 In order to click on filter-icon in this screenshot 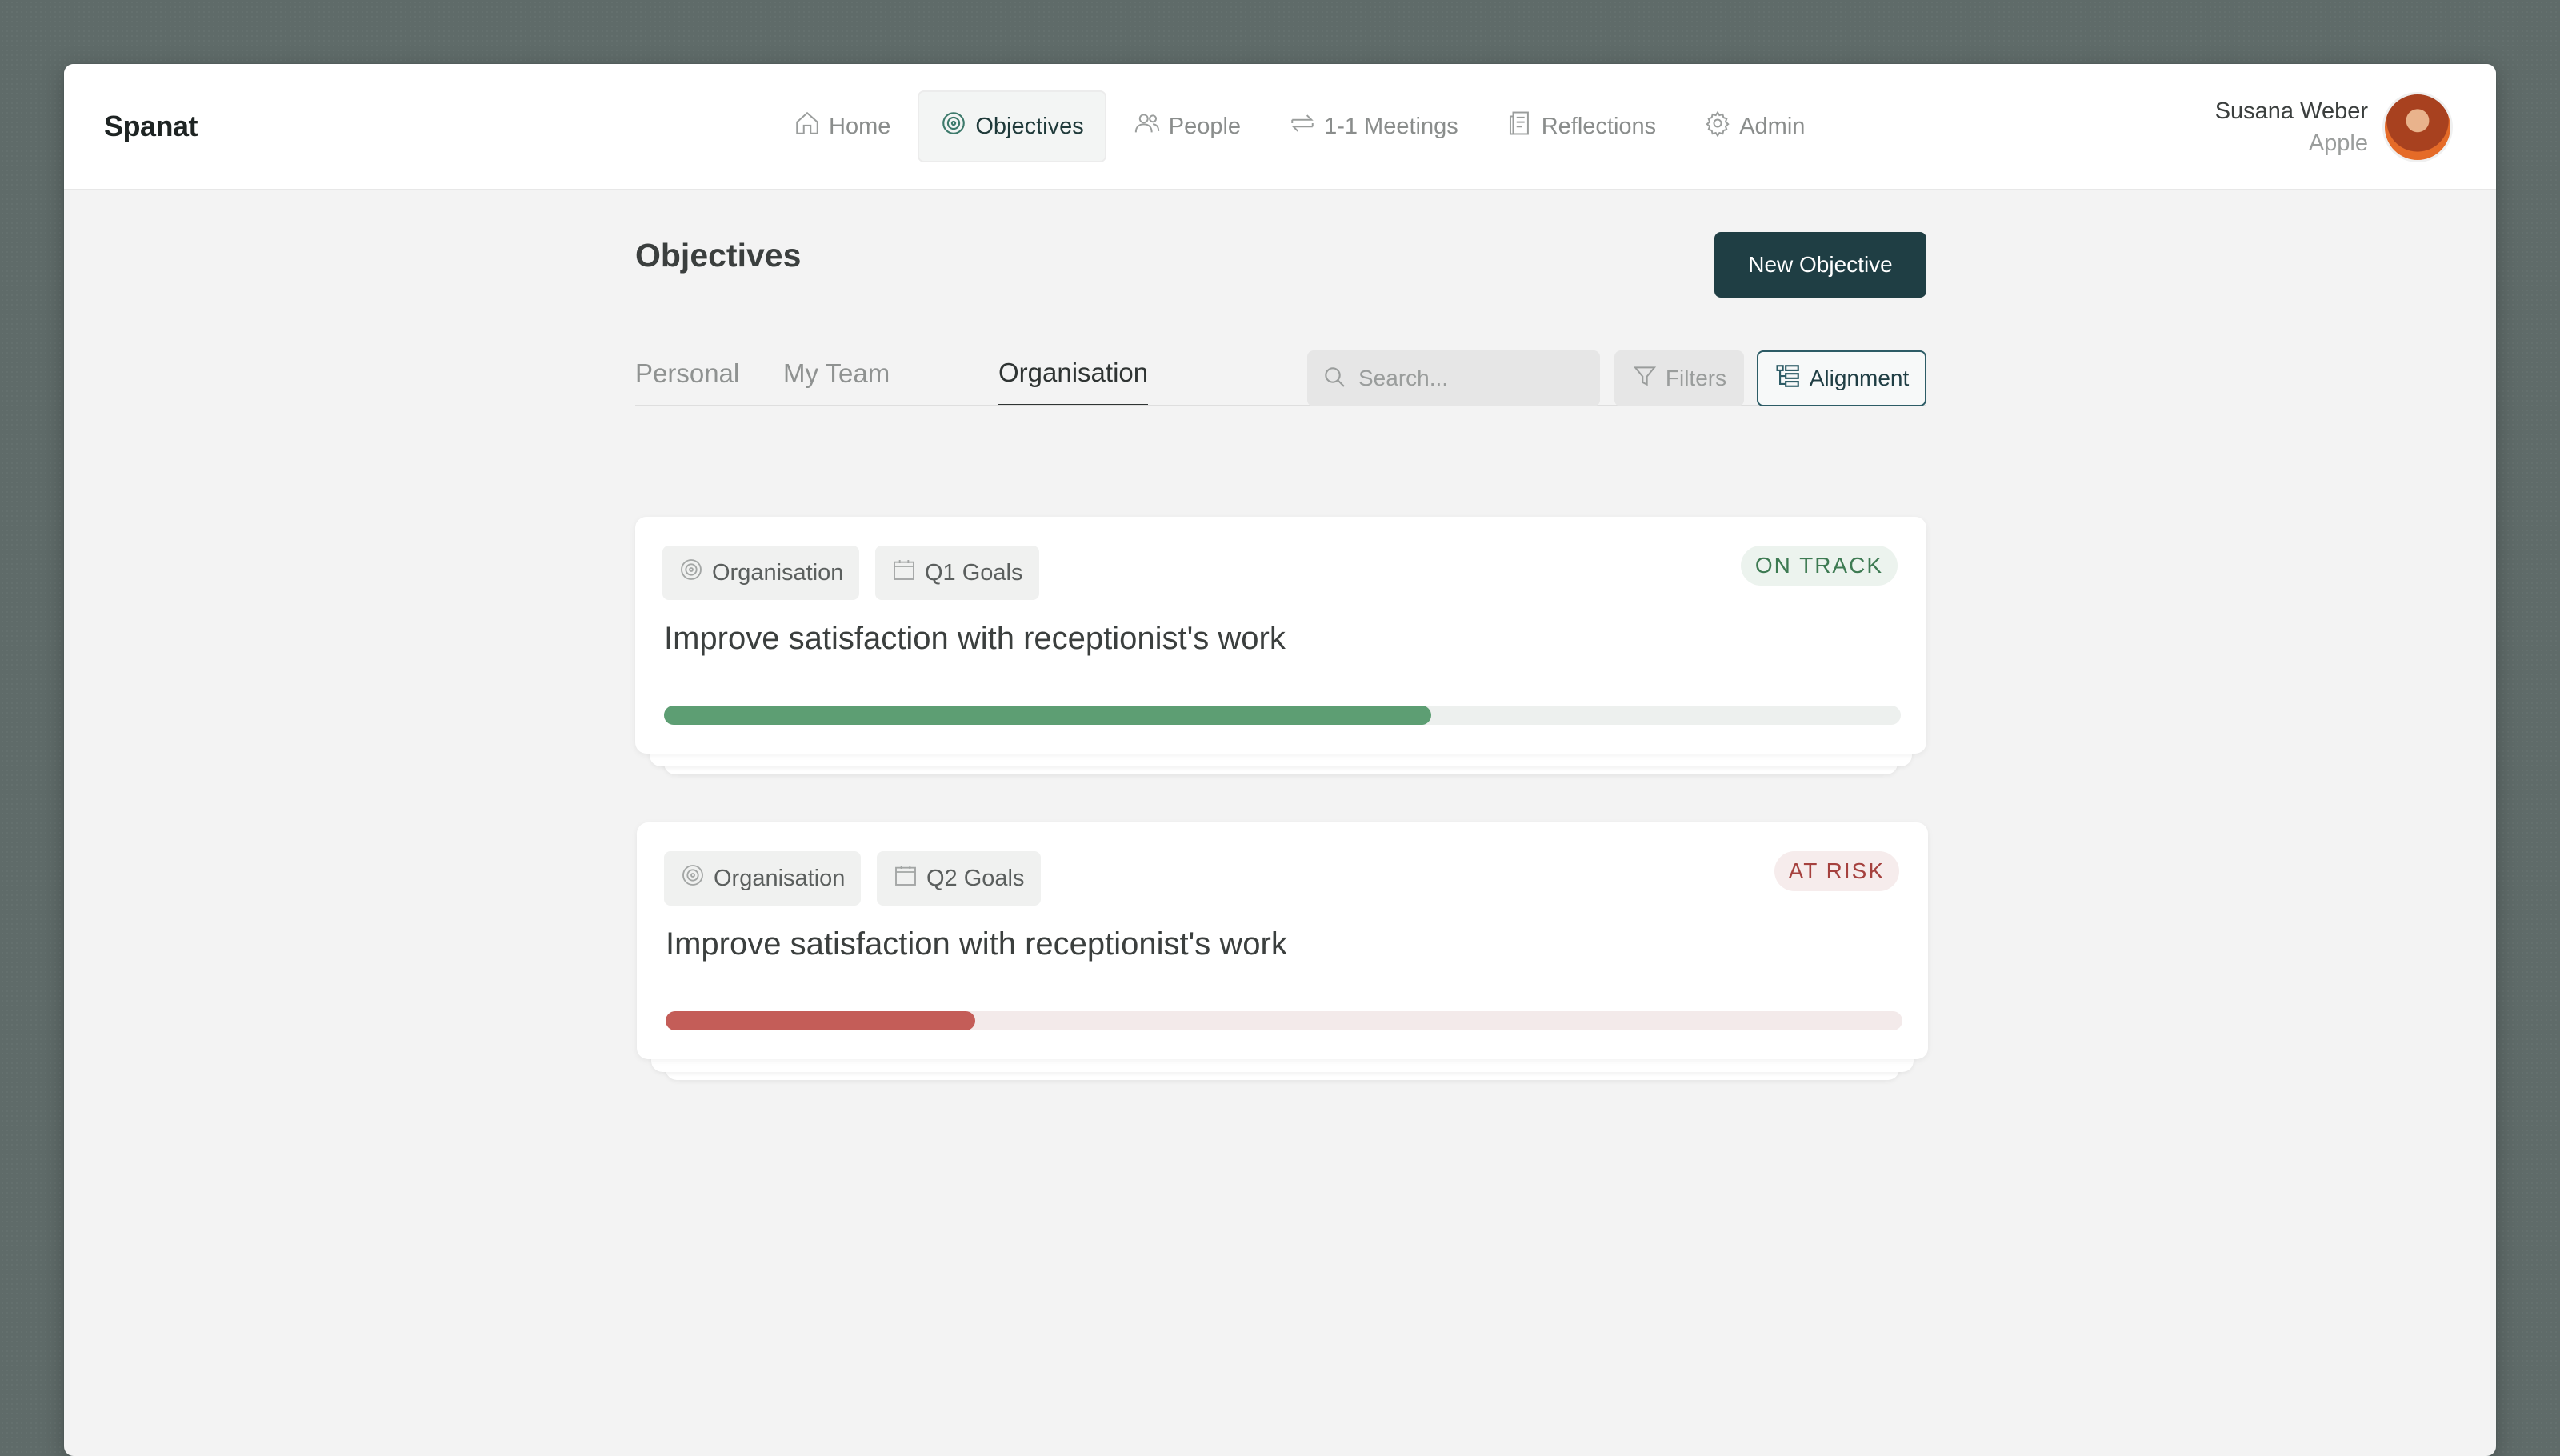, I will do `click(1645, 378)`.